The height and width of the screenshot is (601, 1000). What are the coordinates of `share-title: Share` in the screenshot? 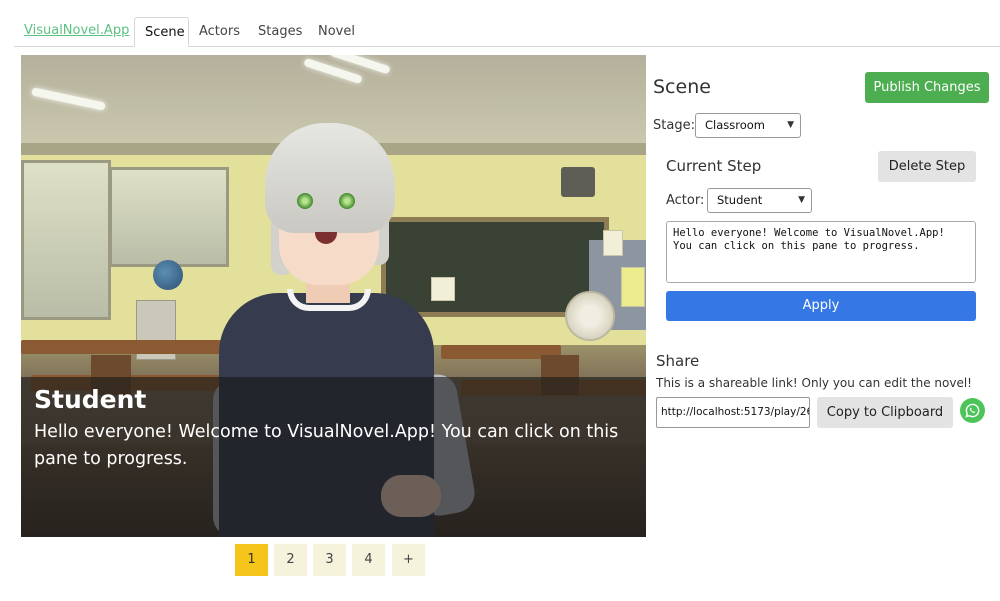 It's located at (678, 361).